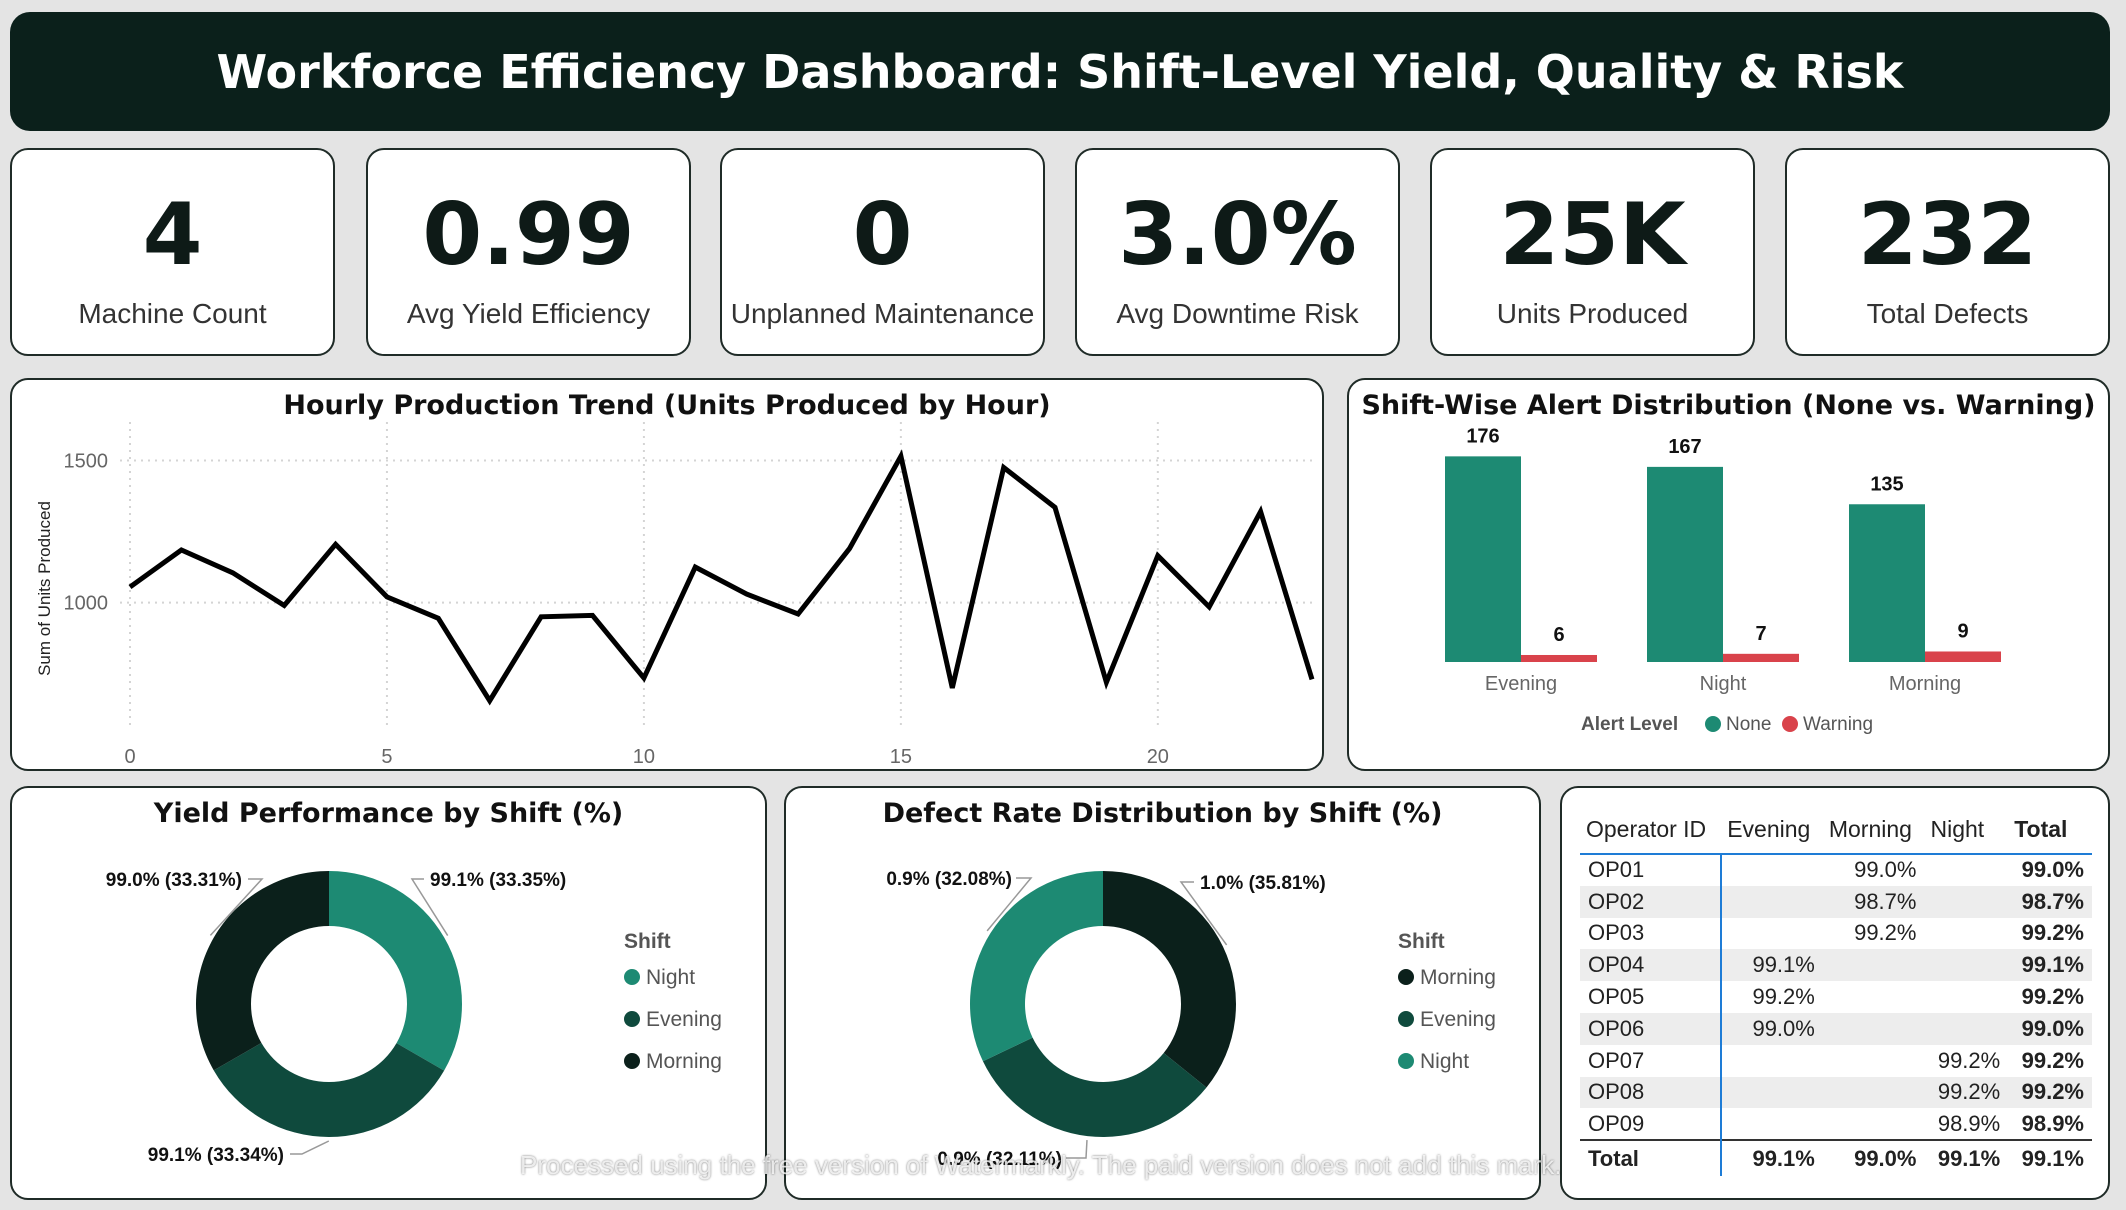 Image resolution: width=2126 pixels, height=1210 pixels. Describe the element at coordinates (1158, 757) in the screenshot. I see `x-tick-label: 20` at that location.